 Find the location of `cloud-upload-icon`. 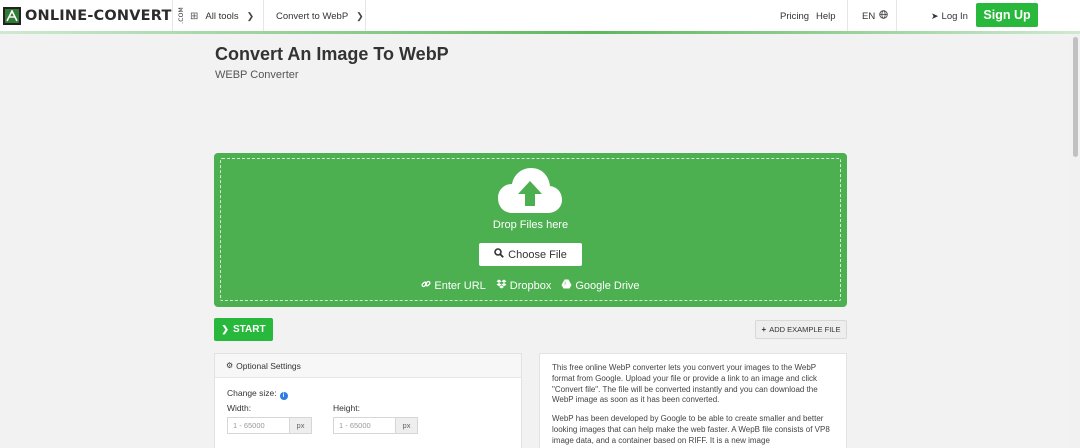

cloud-upload-icon is located at coordinates (530, 190).